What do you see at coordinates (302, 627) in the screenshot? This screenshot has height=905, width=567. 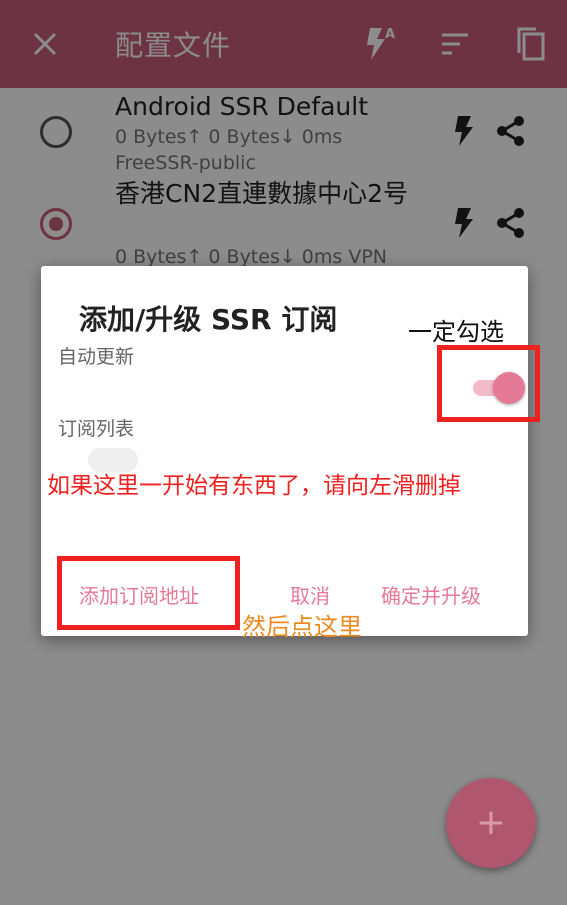 I see `annotation-then-click: 然后点这里` at bounding box center [302, 627].